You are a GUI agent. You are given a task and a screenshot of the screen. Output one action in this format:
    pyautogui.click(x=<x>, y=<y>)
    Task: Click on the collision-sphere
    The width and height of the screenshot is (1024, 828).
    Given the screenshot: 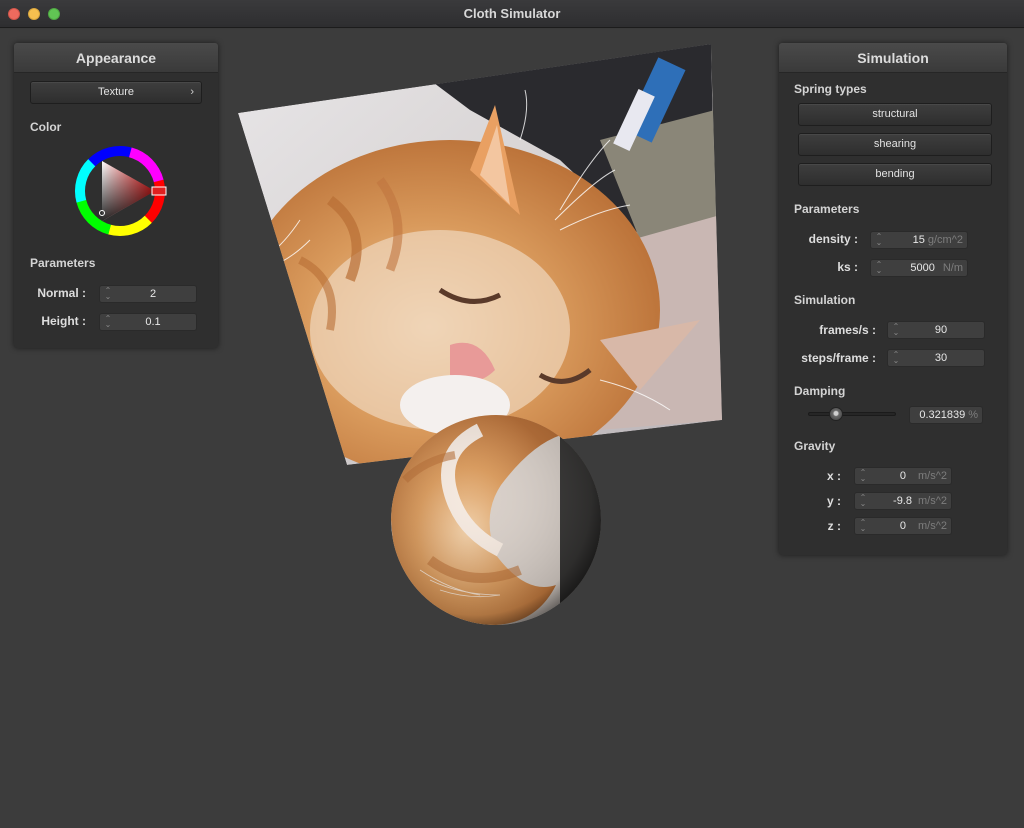 What is the action you would take?
    pyautogui.click(x=496, y=520)
    